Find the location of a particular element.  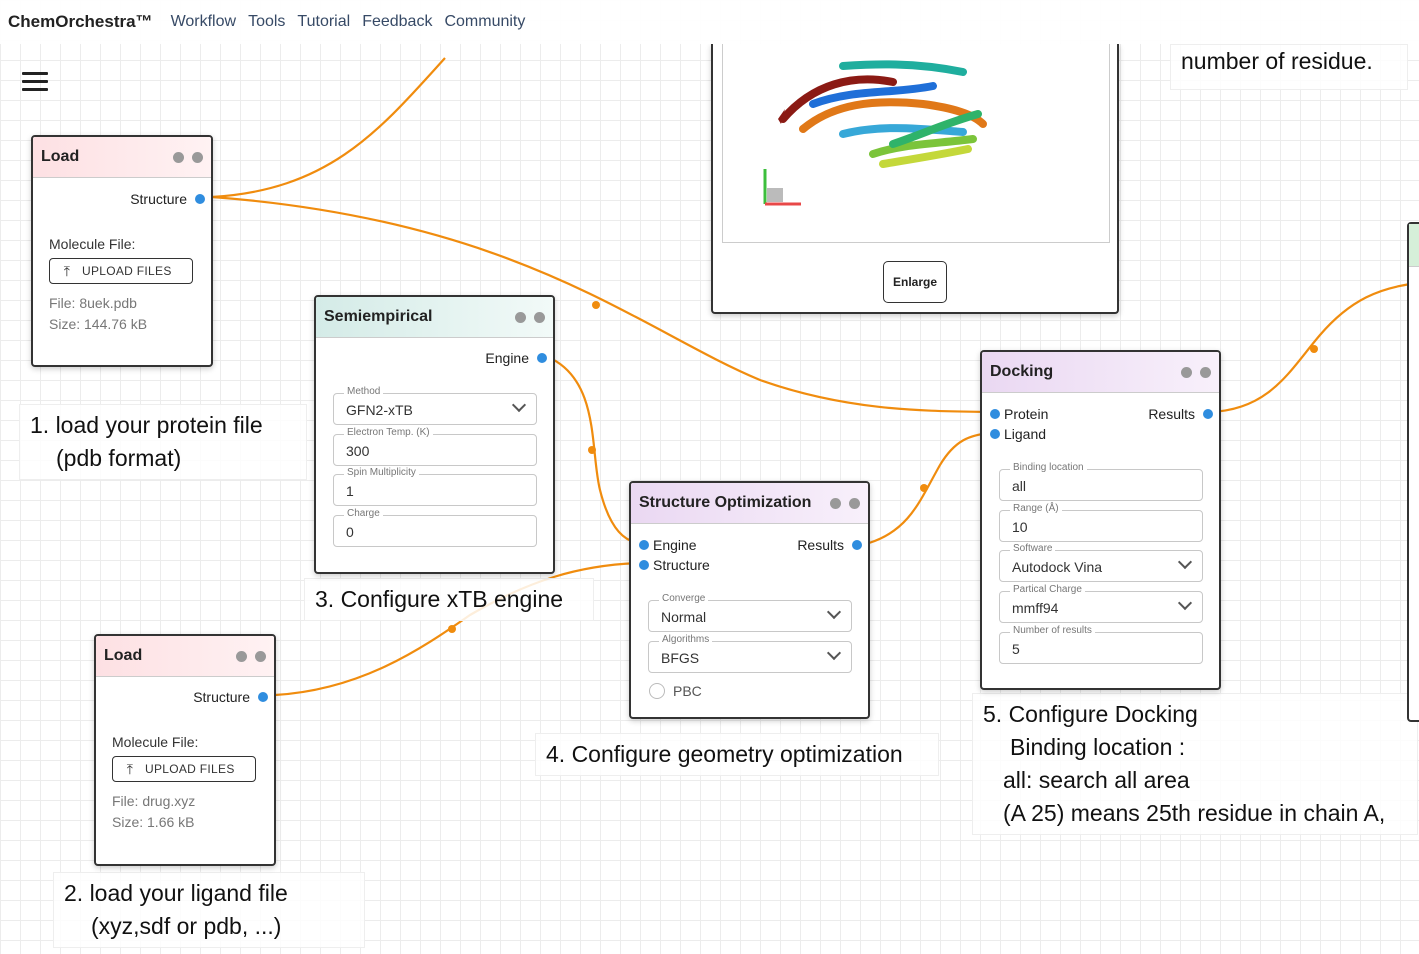

node-title: Structure Optimization is located at coordinates (725, 502).